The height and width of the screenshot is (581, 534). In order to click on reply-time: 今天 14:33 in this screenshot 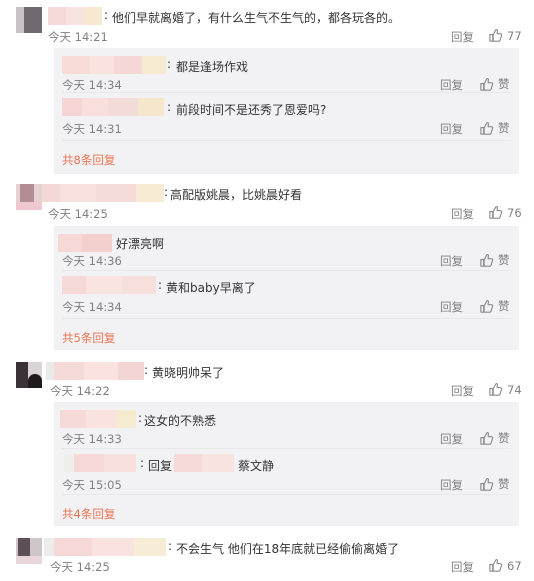, I will do `click(92, 439)`.